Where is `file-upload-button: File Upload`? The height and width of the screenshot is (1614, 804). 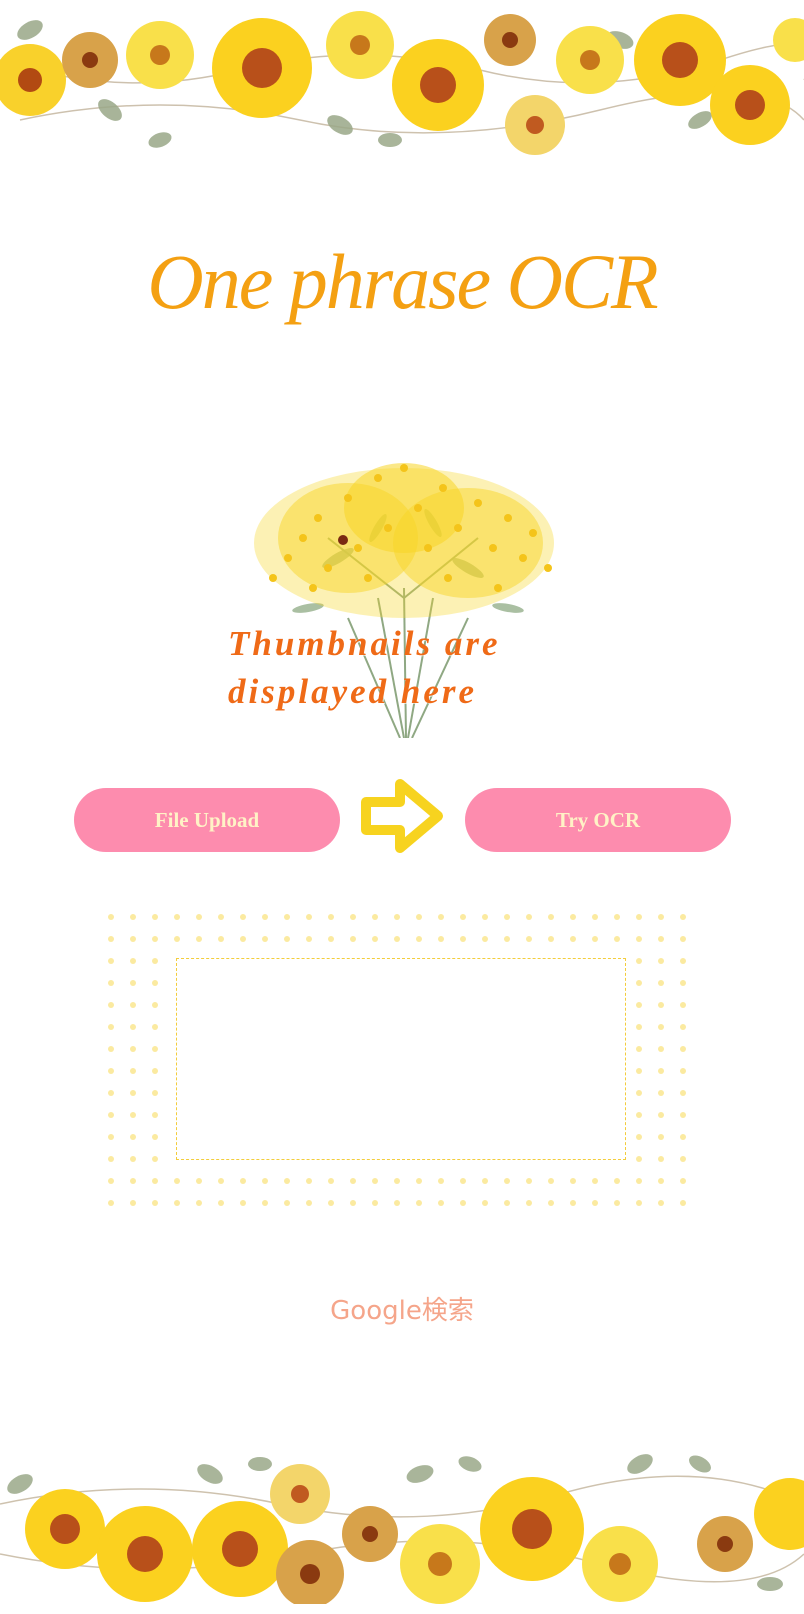
file-upload-button: File Upload is located at coordinates (207, 820).